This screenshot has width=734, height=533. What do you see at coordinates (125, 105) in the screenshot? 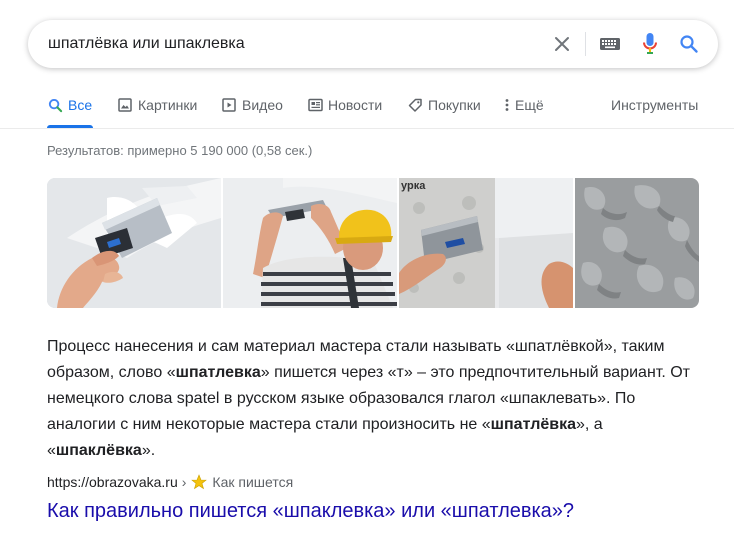
I see `image-icon` at bounding box center [125, 105].